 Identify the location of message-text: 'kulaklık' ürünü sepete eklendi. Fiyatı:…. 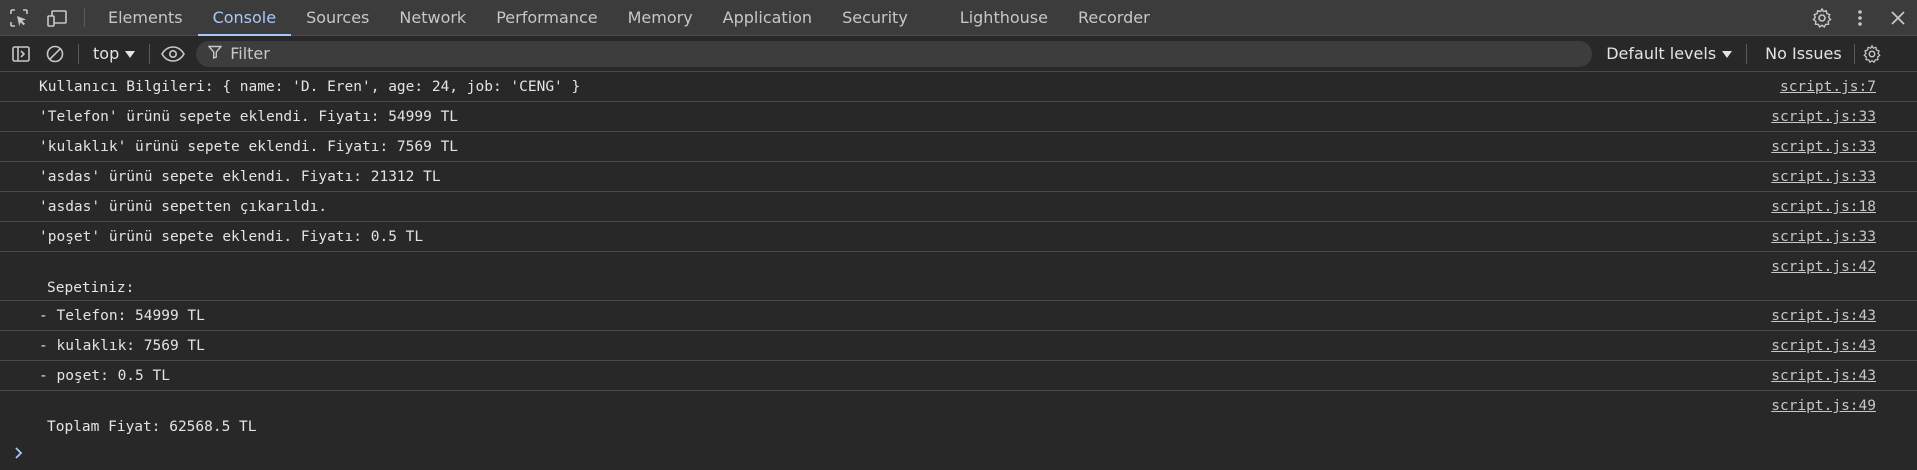
(249, 147).